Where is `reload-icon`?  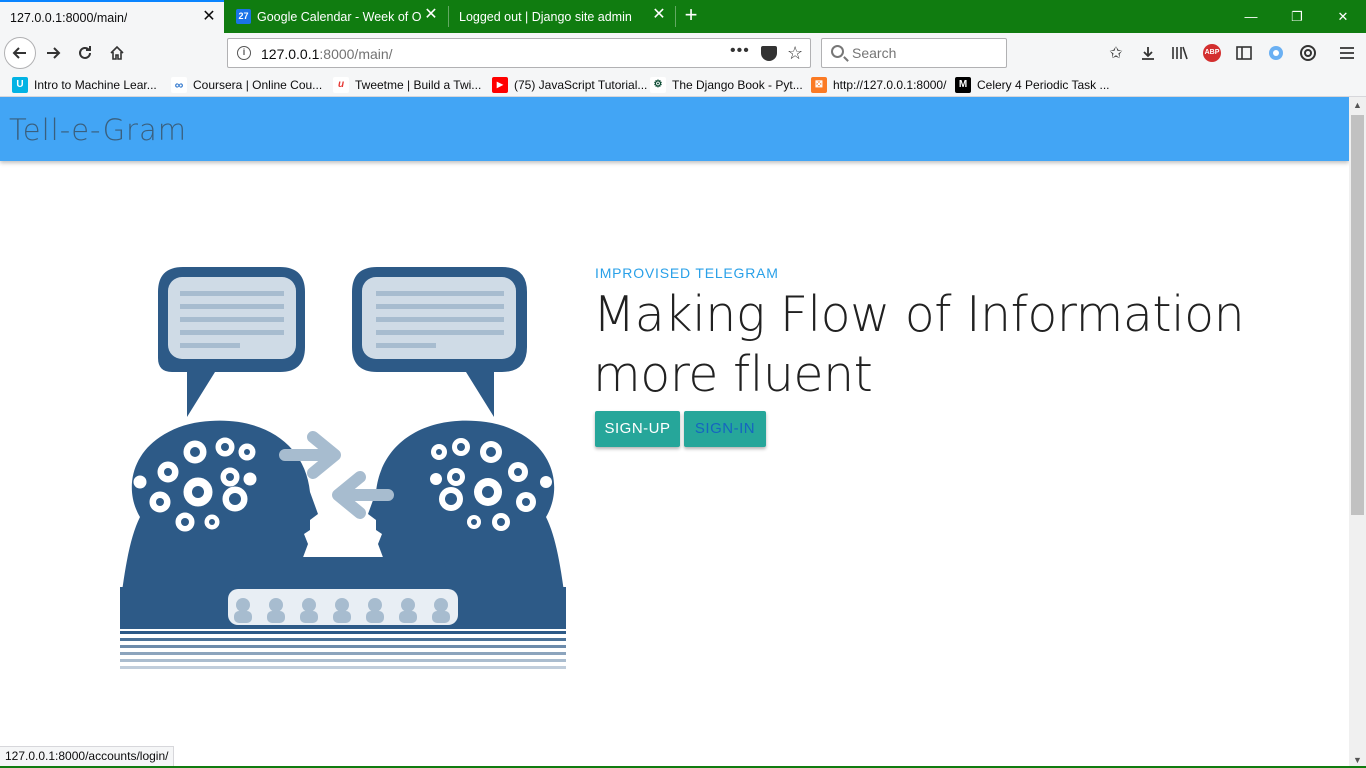
reload-icon is located at coordinates (85, 53).